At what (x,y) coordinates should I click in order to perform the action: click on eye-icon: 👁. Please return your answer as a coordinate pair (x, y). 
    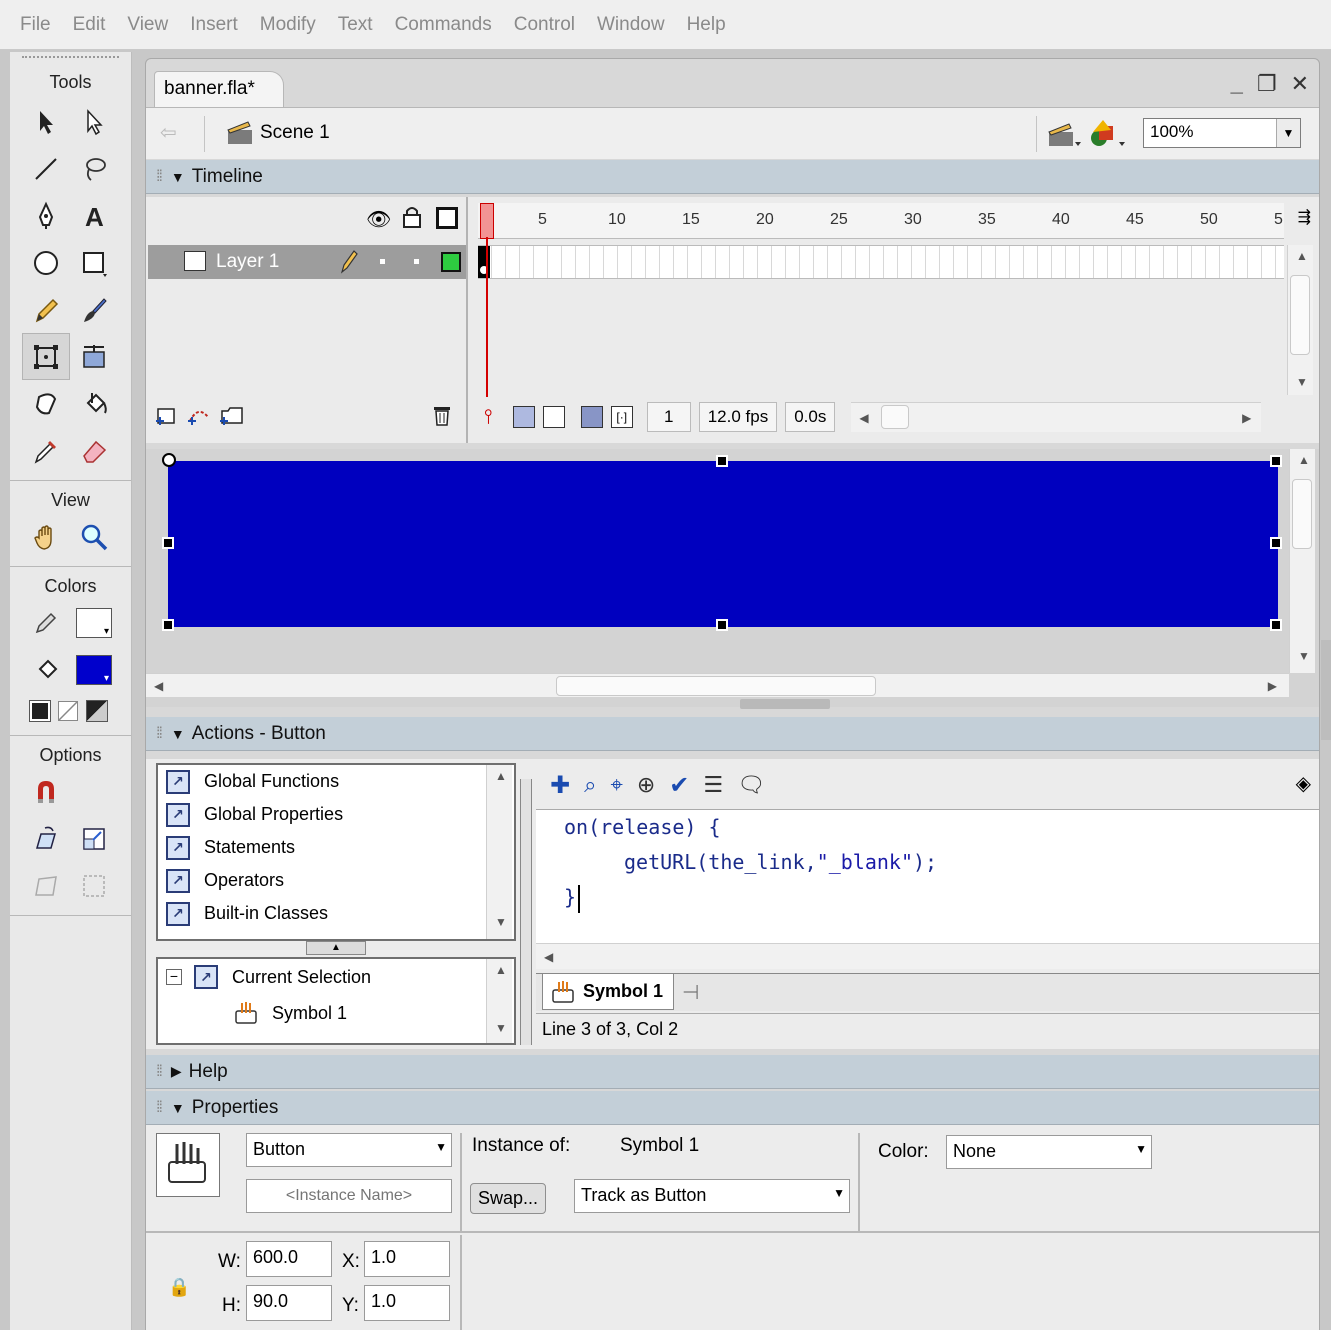
    Looking at the image, I should click on (378, 219).